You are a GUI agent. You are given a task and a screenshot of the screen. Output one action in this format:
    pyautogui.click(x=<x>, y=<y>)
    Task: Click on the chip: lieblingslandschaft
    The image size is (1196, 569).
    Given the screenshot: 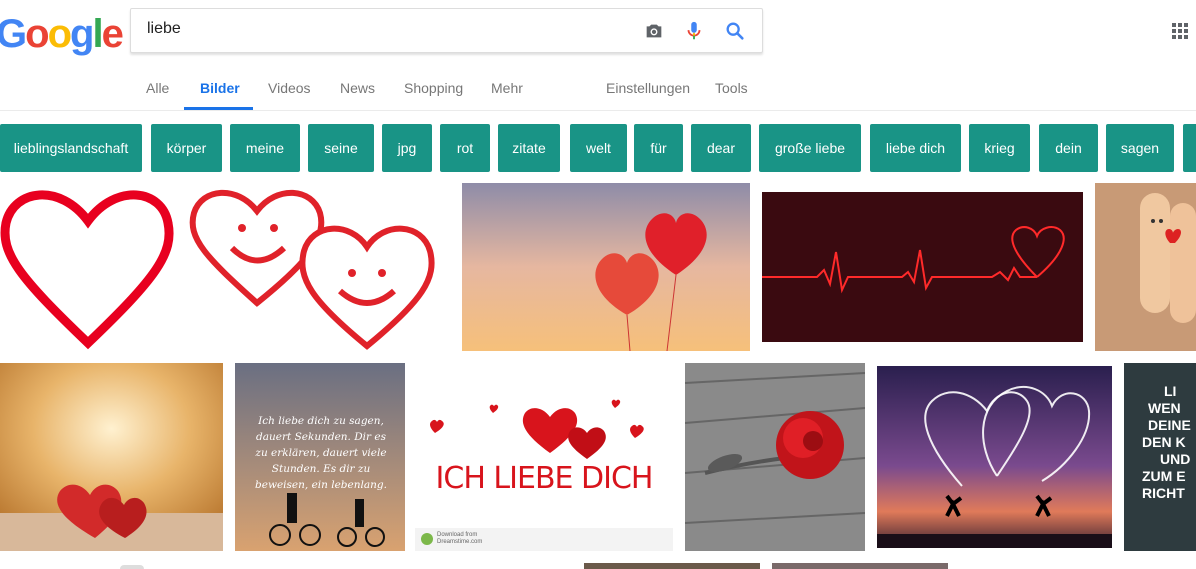 What is the action you would take?
    pyautogui.click(x=71, y=148)
    